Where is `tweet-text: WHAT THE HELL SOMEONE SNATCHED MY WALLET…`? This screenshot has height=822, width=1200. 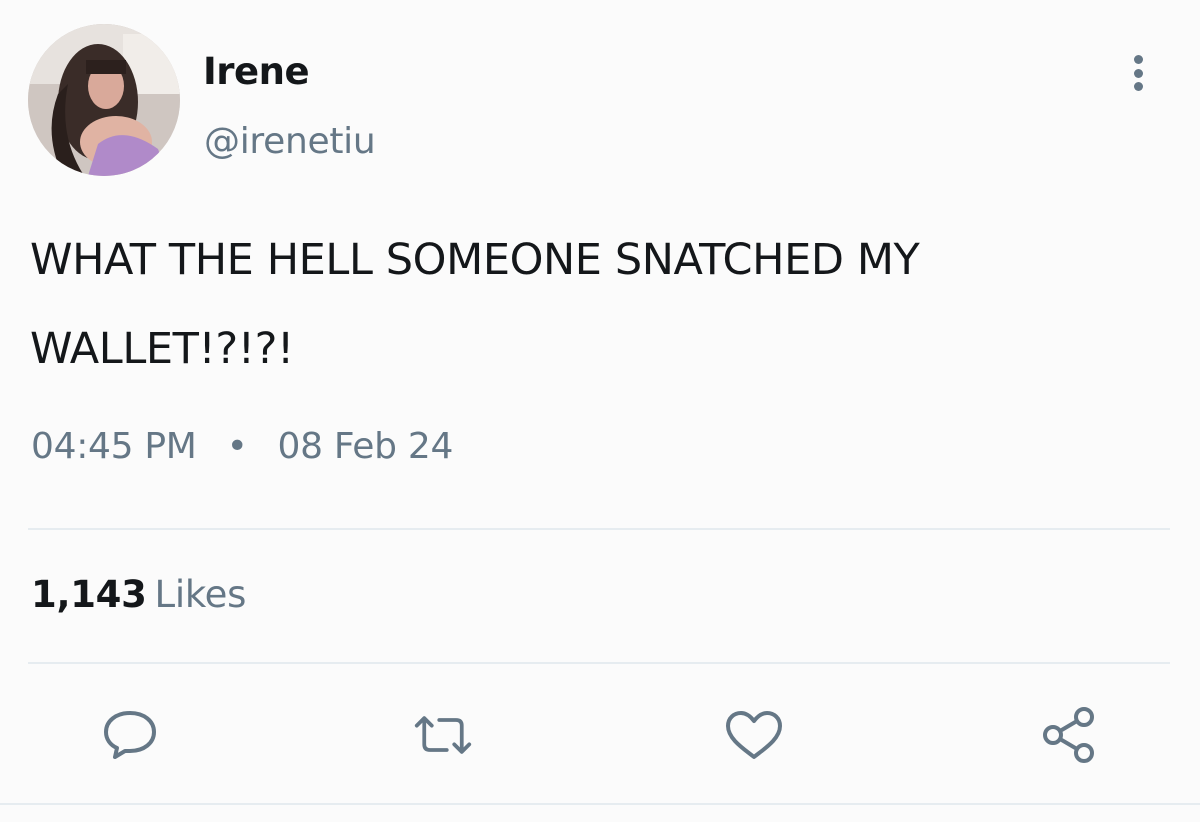 tweet-text: WHAT THE HELL SOMEONE SNATCHED MY WALLET… is located at coordinates (475, 304).